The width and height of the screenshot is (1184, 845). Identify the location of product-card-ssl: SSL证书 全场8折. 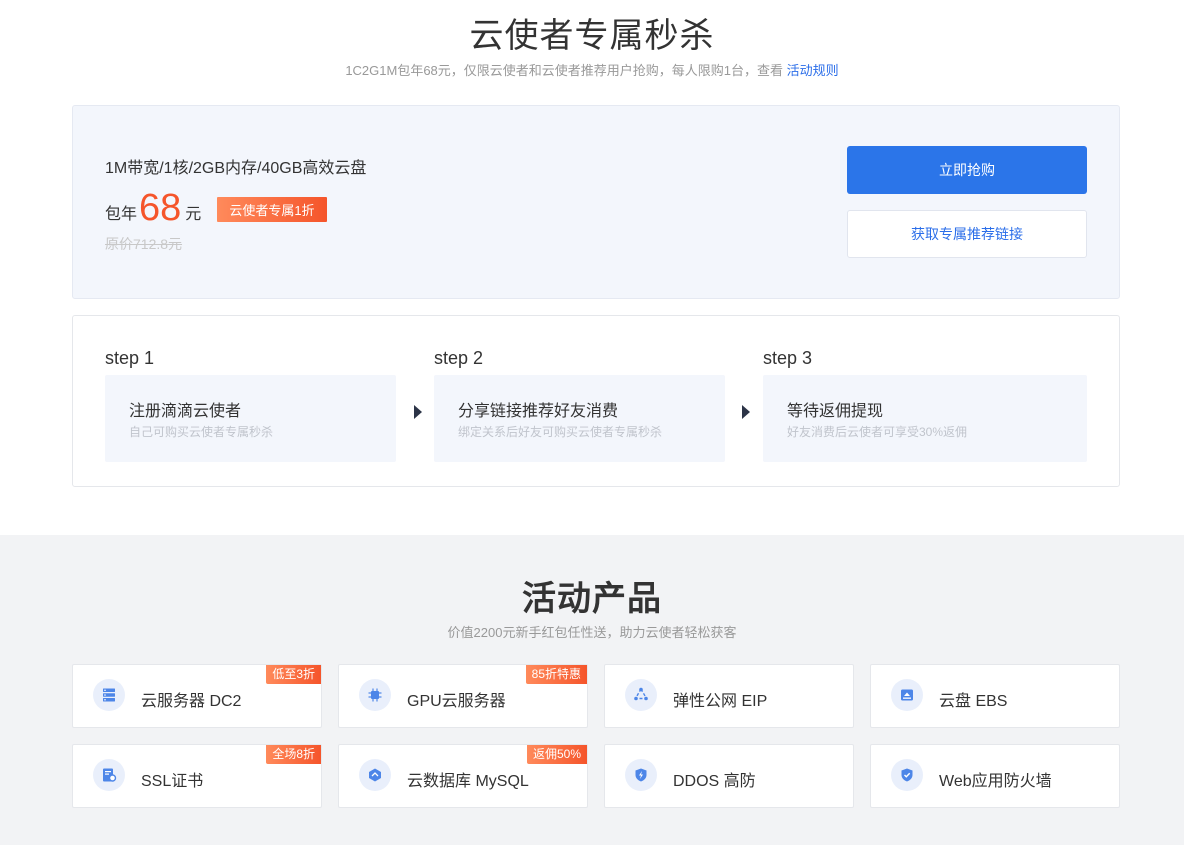
(197, 776).